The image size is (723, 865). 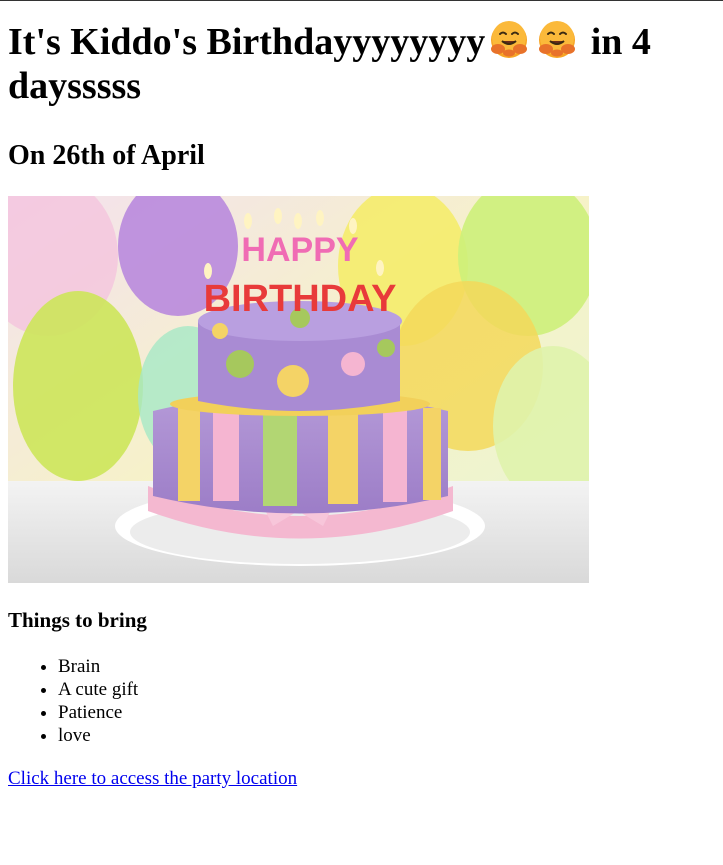 What do you see at coordinates (386, 712) in the screenshot?
I see `list-item: Patience` at bounding box center [386, 712].